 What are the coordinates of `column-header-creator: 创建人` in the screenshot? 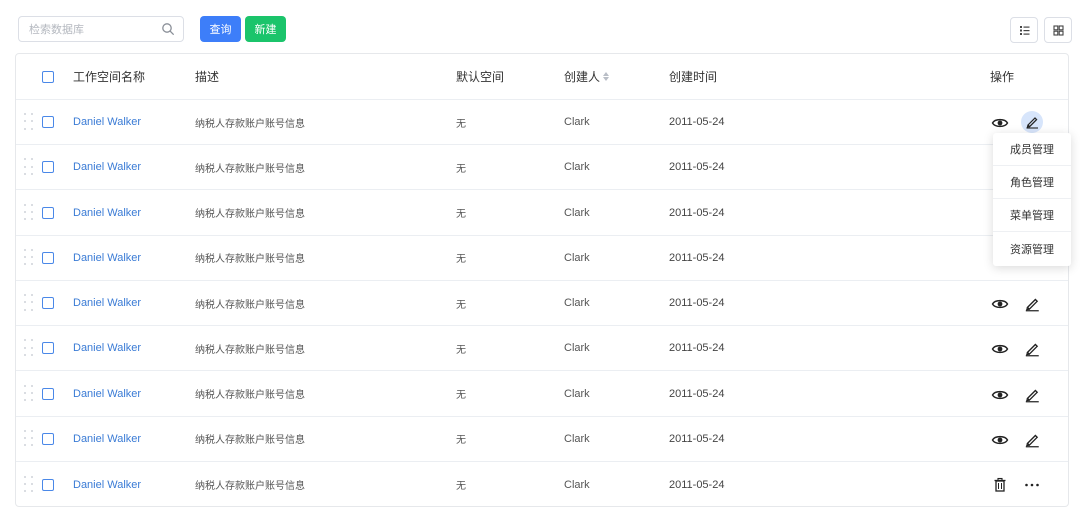 It's located at (587, 76).